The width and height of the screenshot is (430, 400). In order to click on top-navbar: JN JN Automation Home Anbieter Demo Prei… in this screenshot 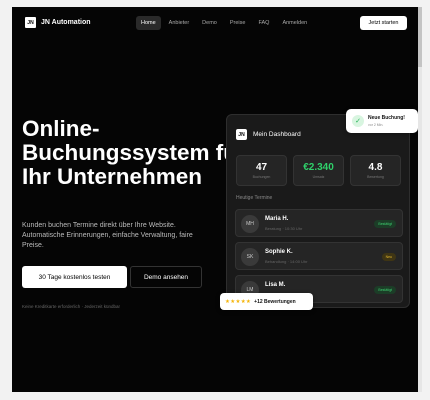, I will do `click(217, 24)`.